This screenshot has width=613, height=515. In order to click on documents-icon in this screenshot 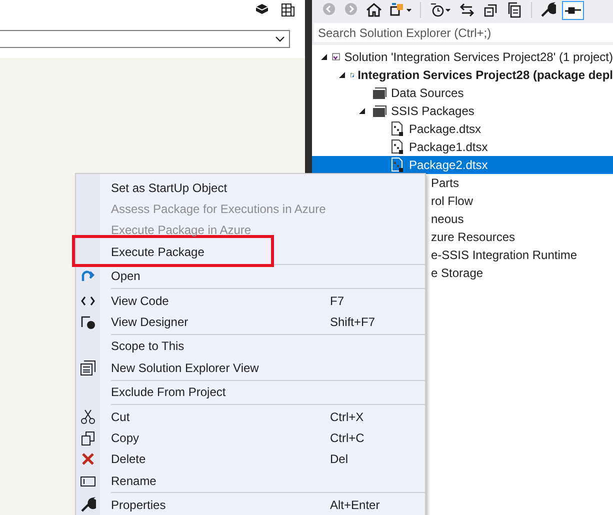, I will do `click(515, 10)`.